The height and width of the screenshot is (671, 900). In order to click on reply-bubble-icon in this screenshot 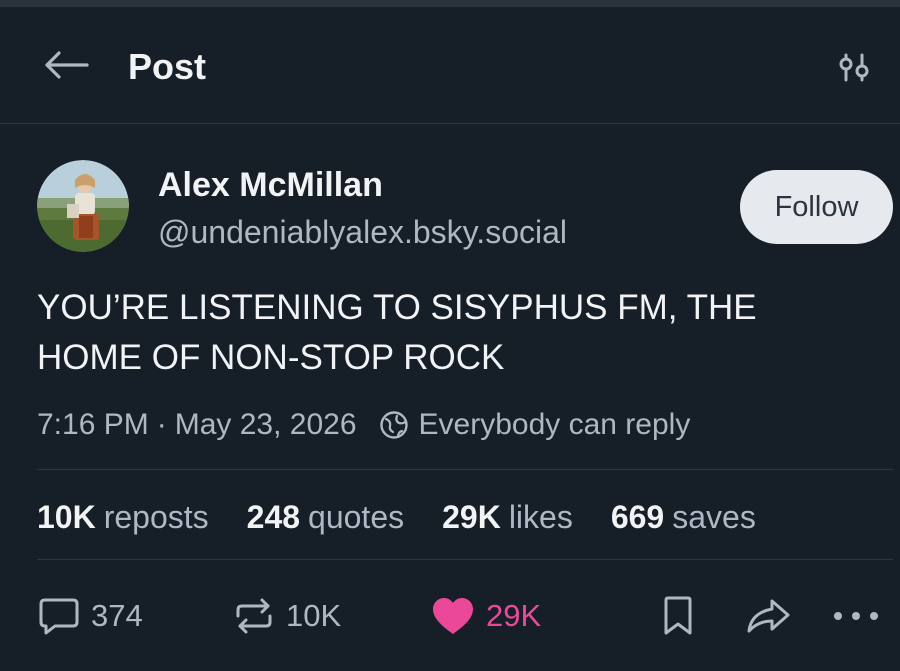, I will do `click(59, 616)`.